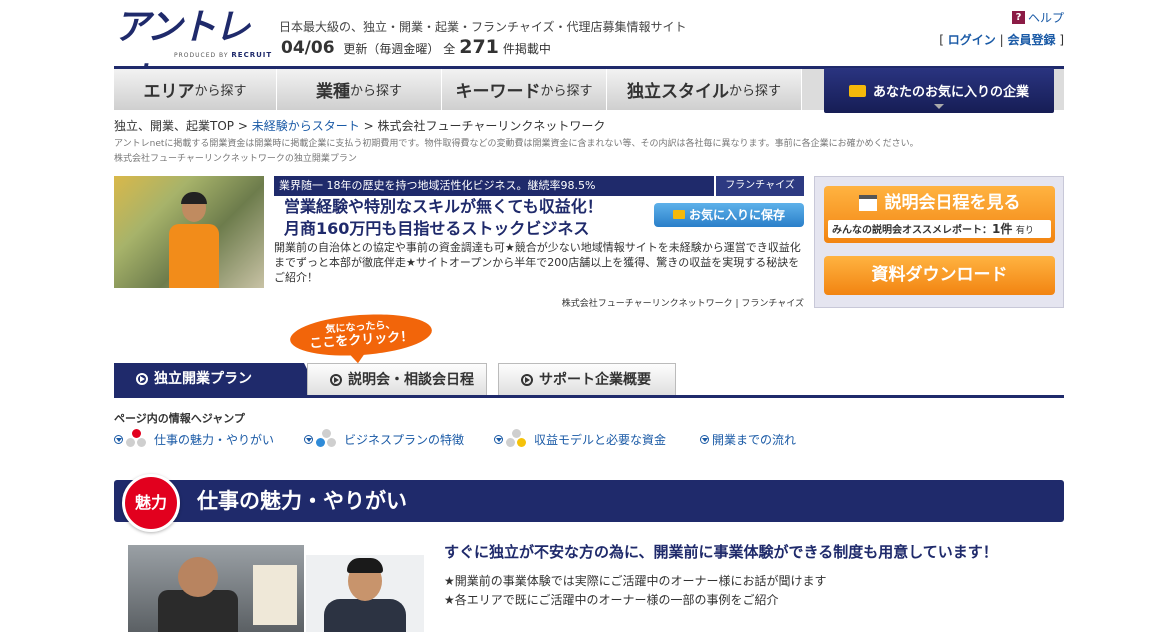 The height and width of the screenshot is (632, 1166). I want to click on update-text: 更新（毎週金曜）, so click(391, 49).